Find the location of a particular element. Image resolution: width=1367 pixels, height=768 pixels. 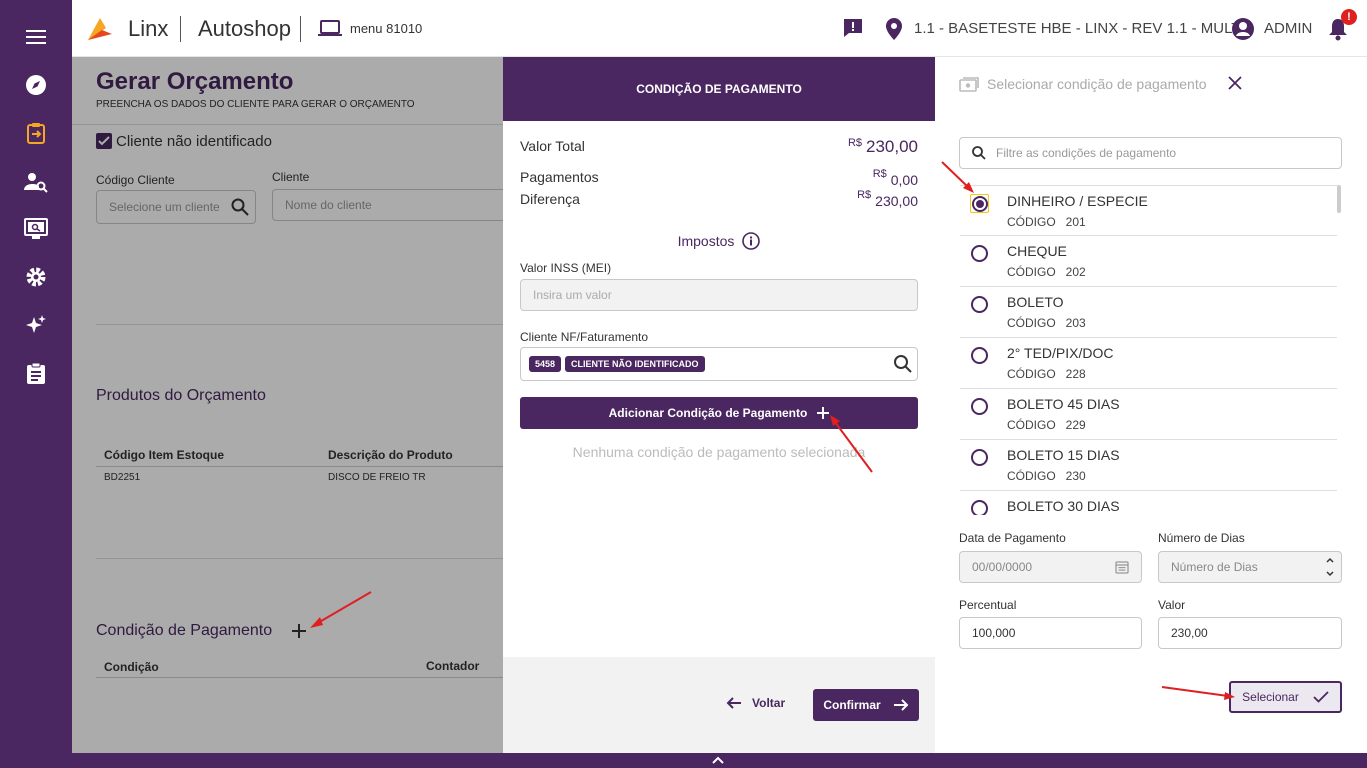

radio-selected-icon is located at coordinates (979, 203).